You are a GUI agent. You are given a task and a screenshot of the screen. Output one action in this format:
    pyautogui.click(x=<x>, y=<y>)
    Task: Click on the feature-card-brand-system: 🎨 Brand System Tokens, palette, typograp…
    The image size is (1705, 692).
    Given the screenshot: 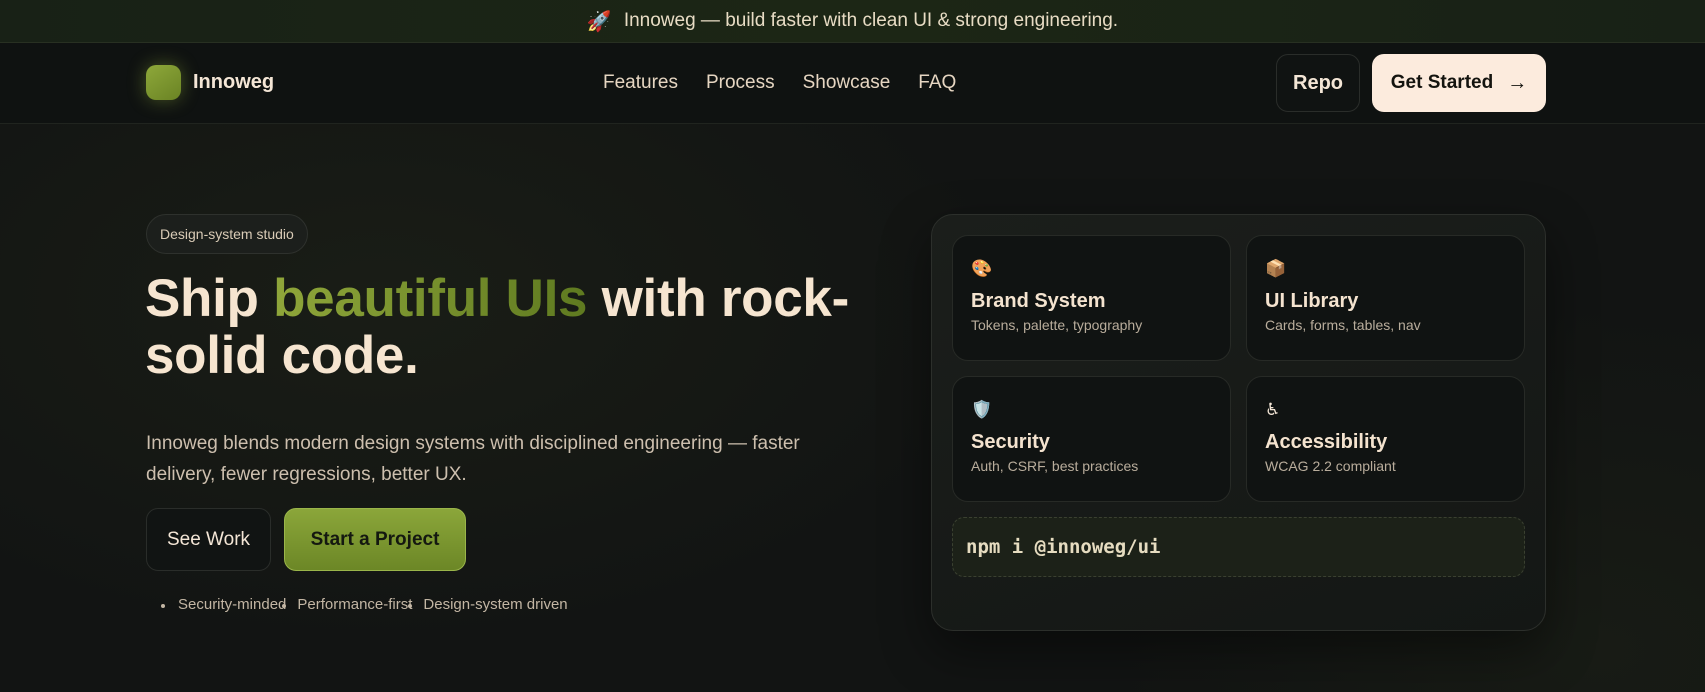 What is the action you would take?
    pyautogui.click(x=1091, y=298)
    